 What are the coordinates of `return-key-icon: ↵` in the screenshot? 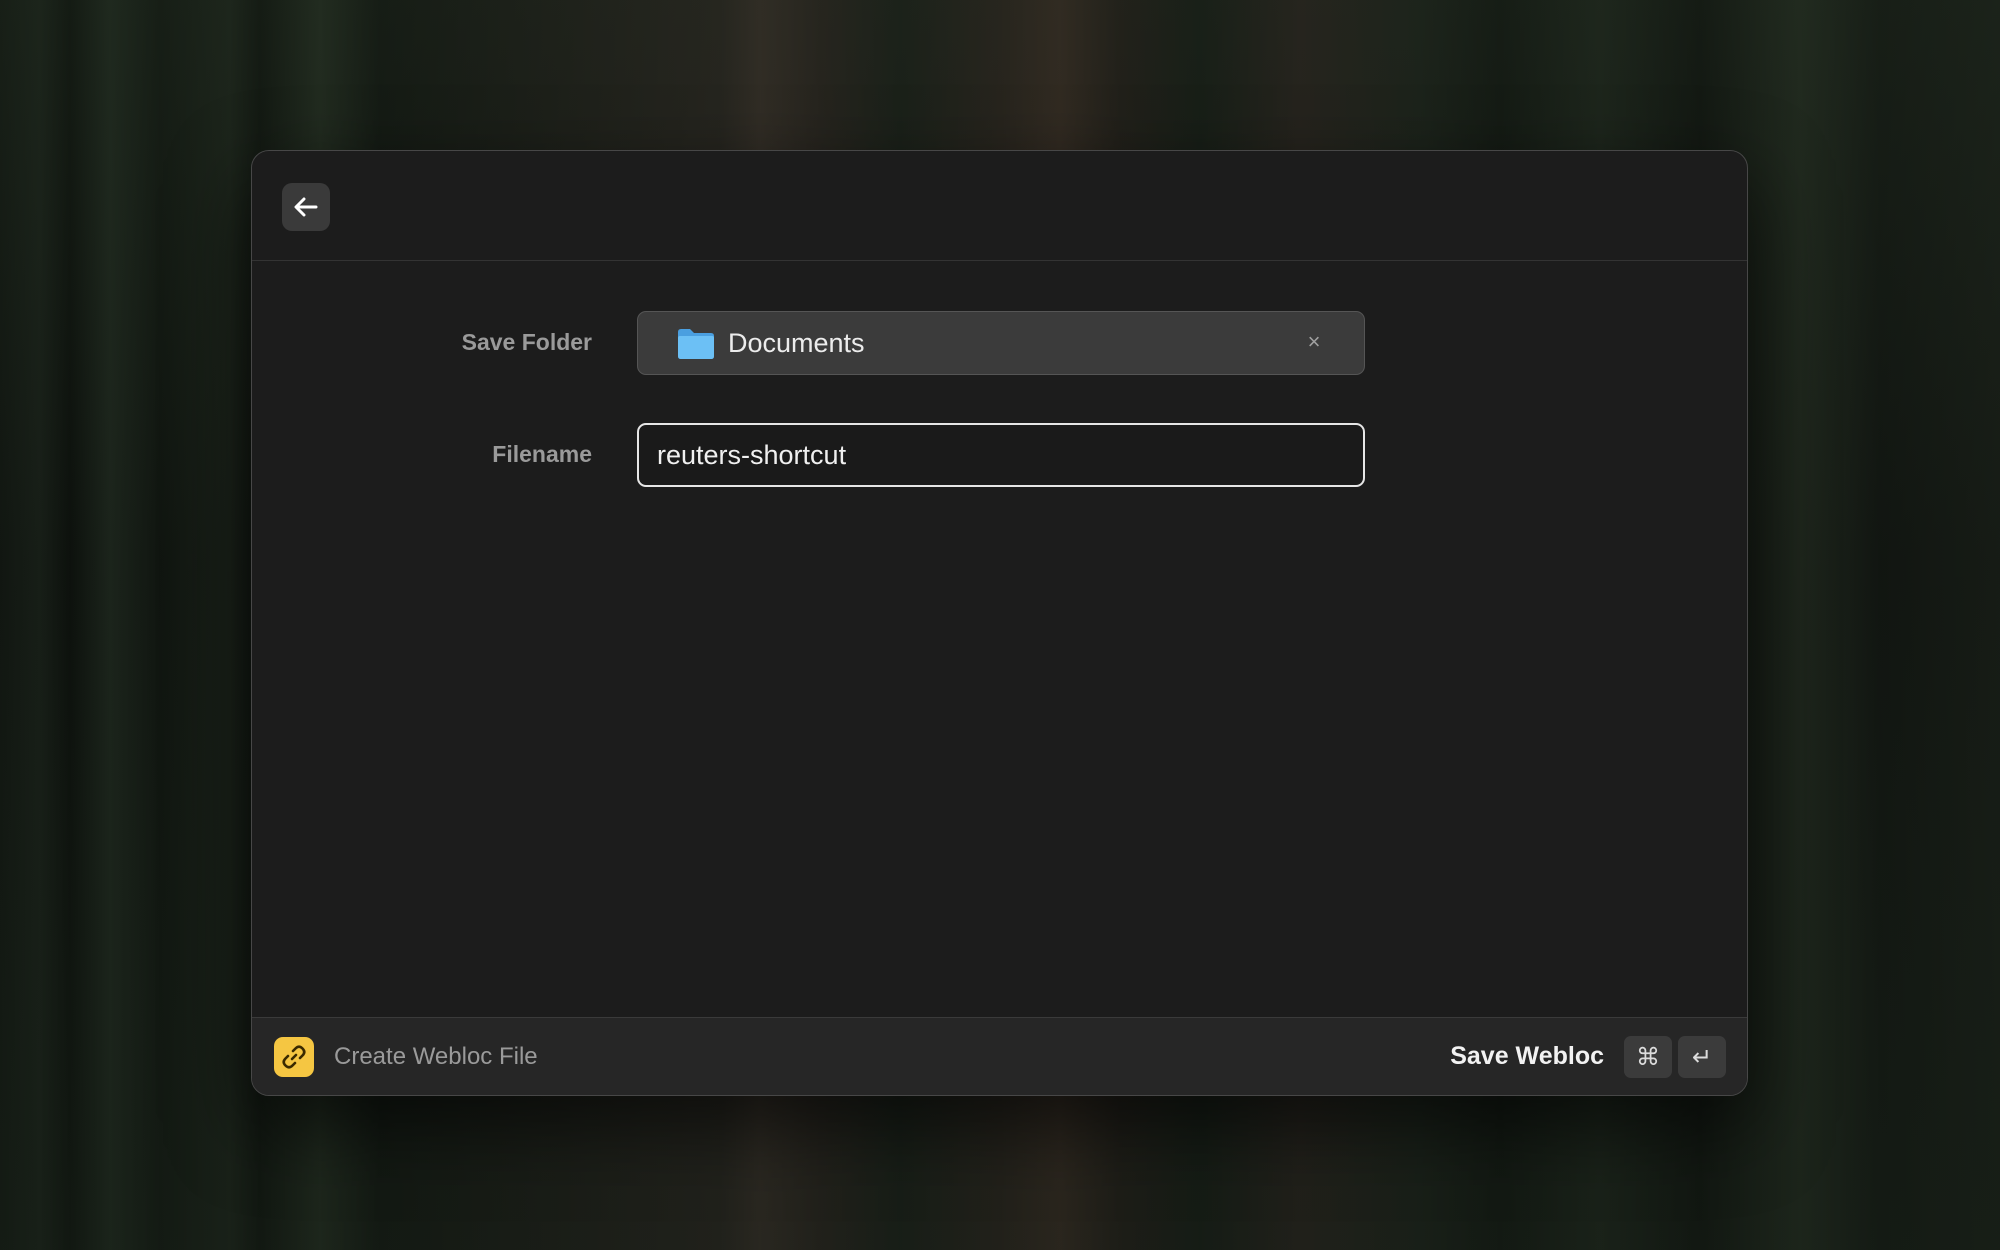 It's located at (1702, 1057).